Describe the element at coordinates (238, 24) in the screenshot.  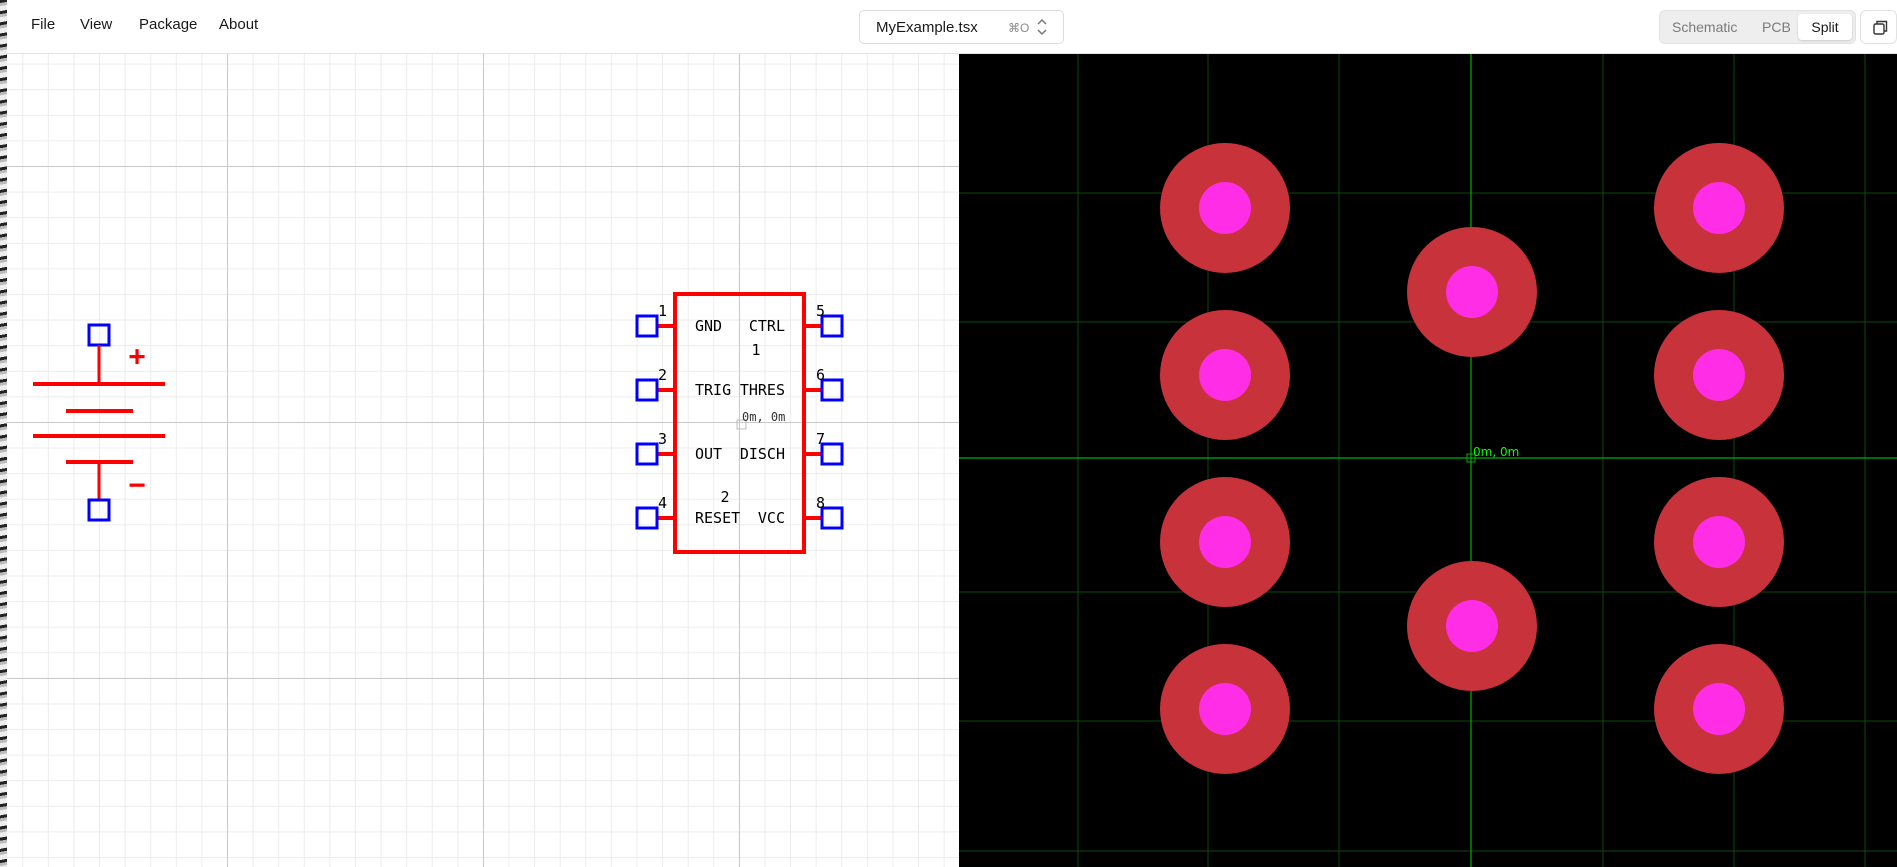
I see `menu-about: About` at that location.